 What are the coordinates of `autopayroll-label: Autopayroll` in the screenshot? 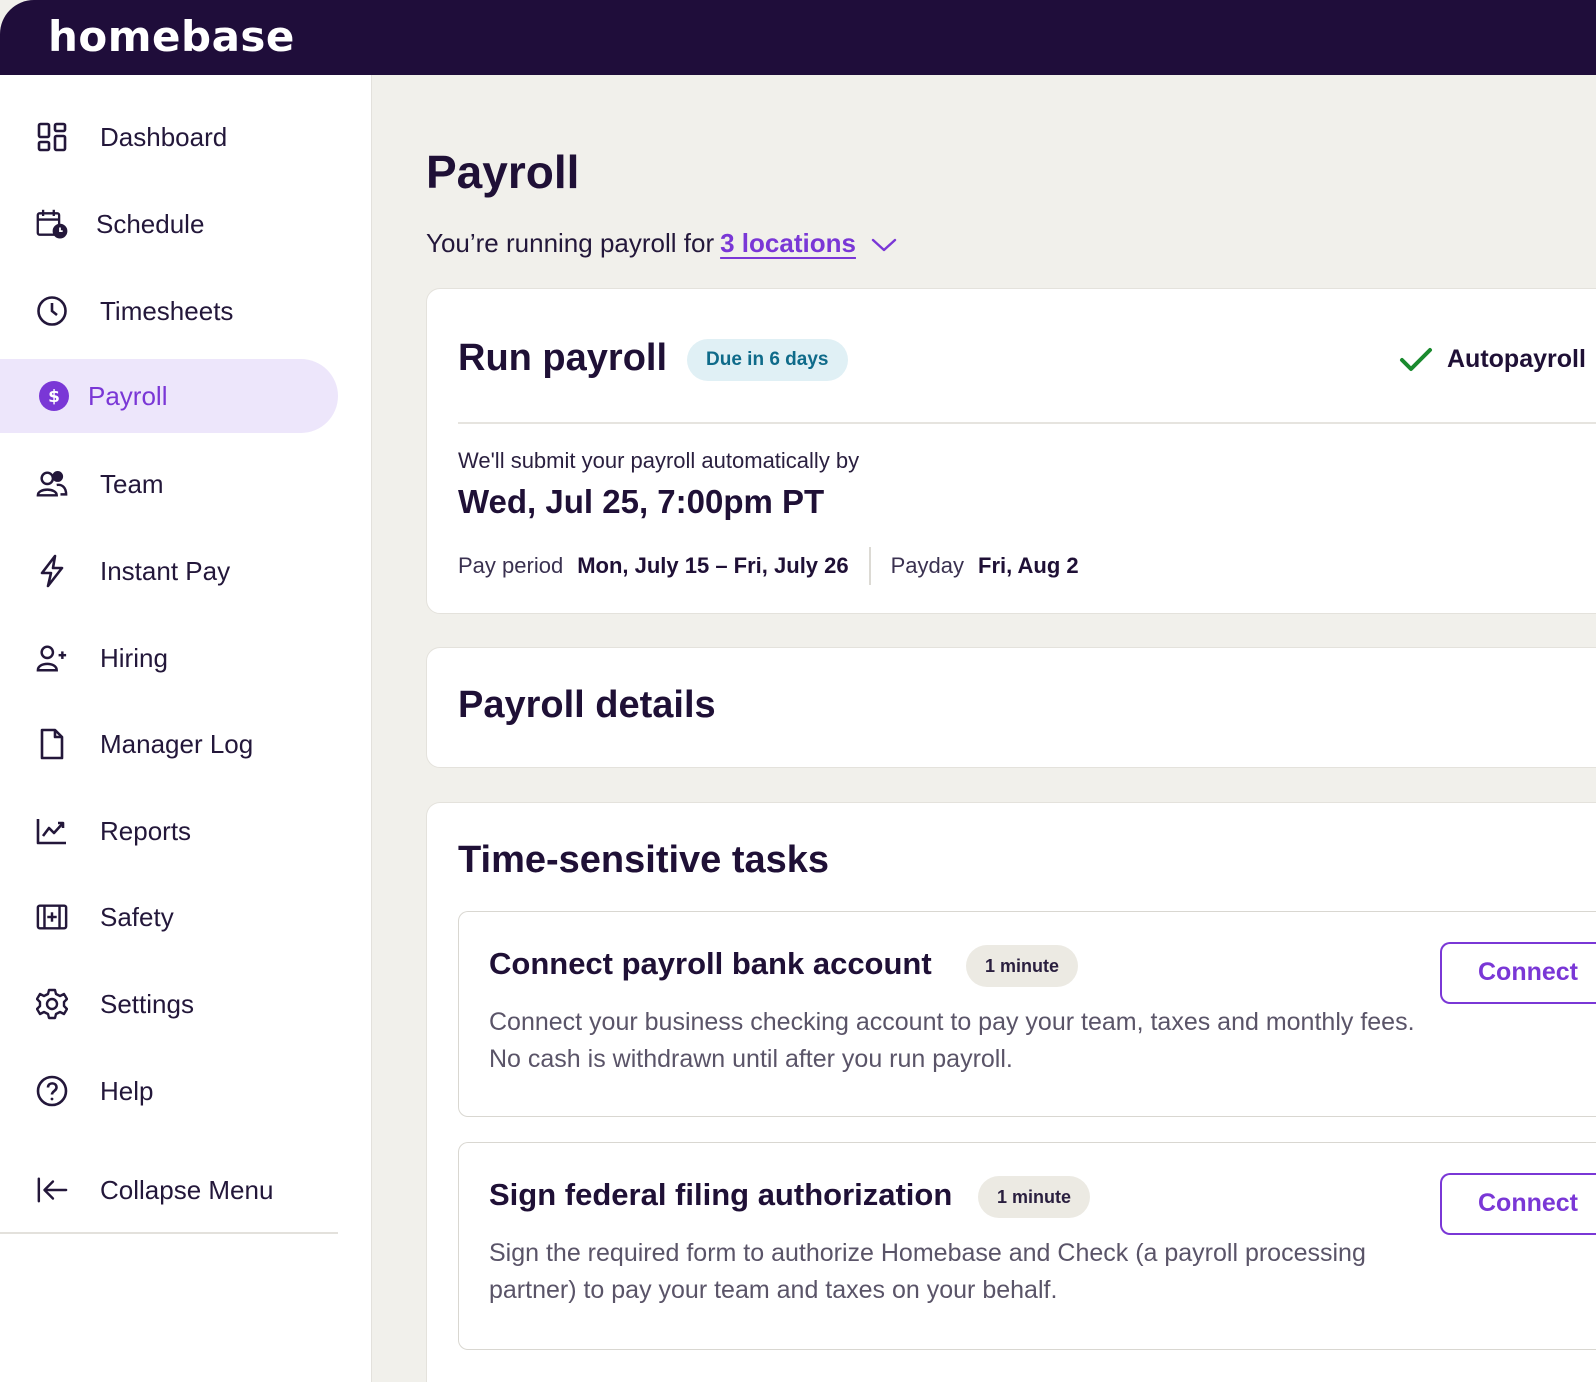 It's located at (1516, 359).